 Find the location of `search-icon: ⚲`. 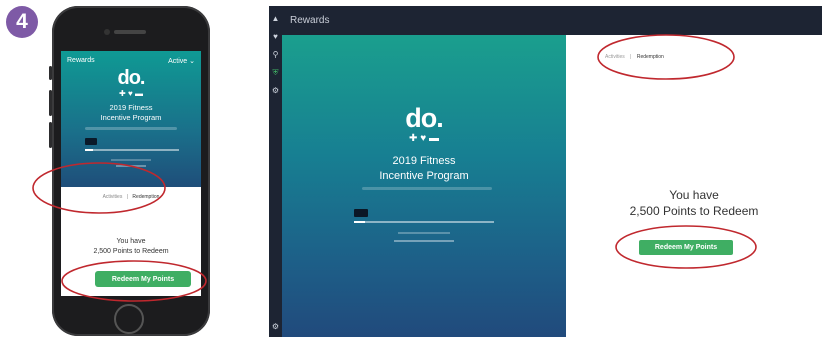

search-icon: ⚲ is located at coordinates (275, 54).